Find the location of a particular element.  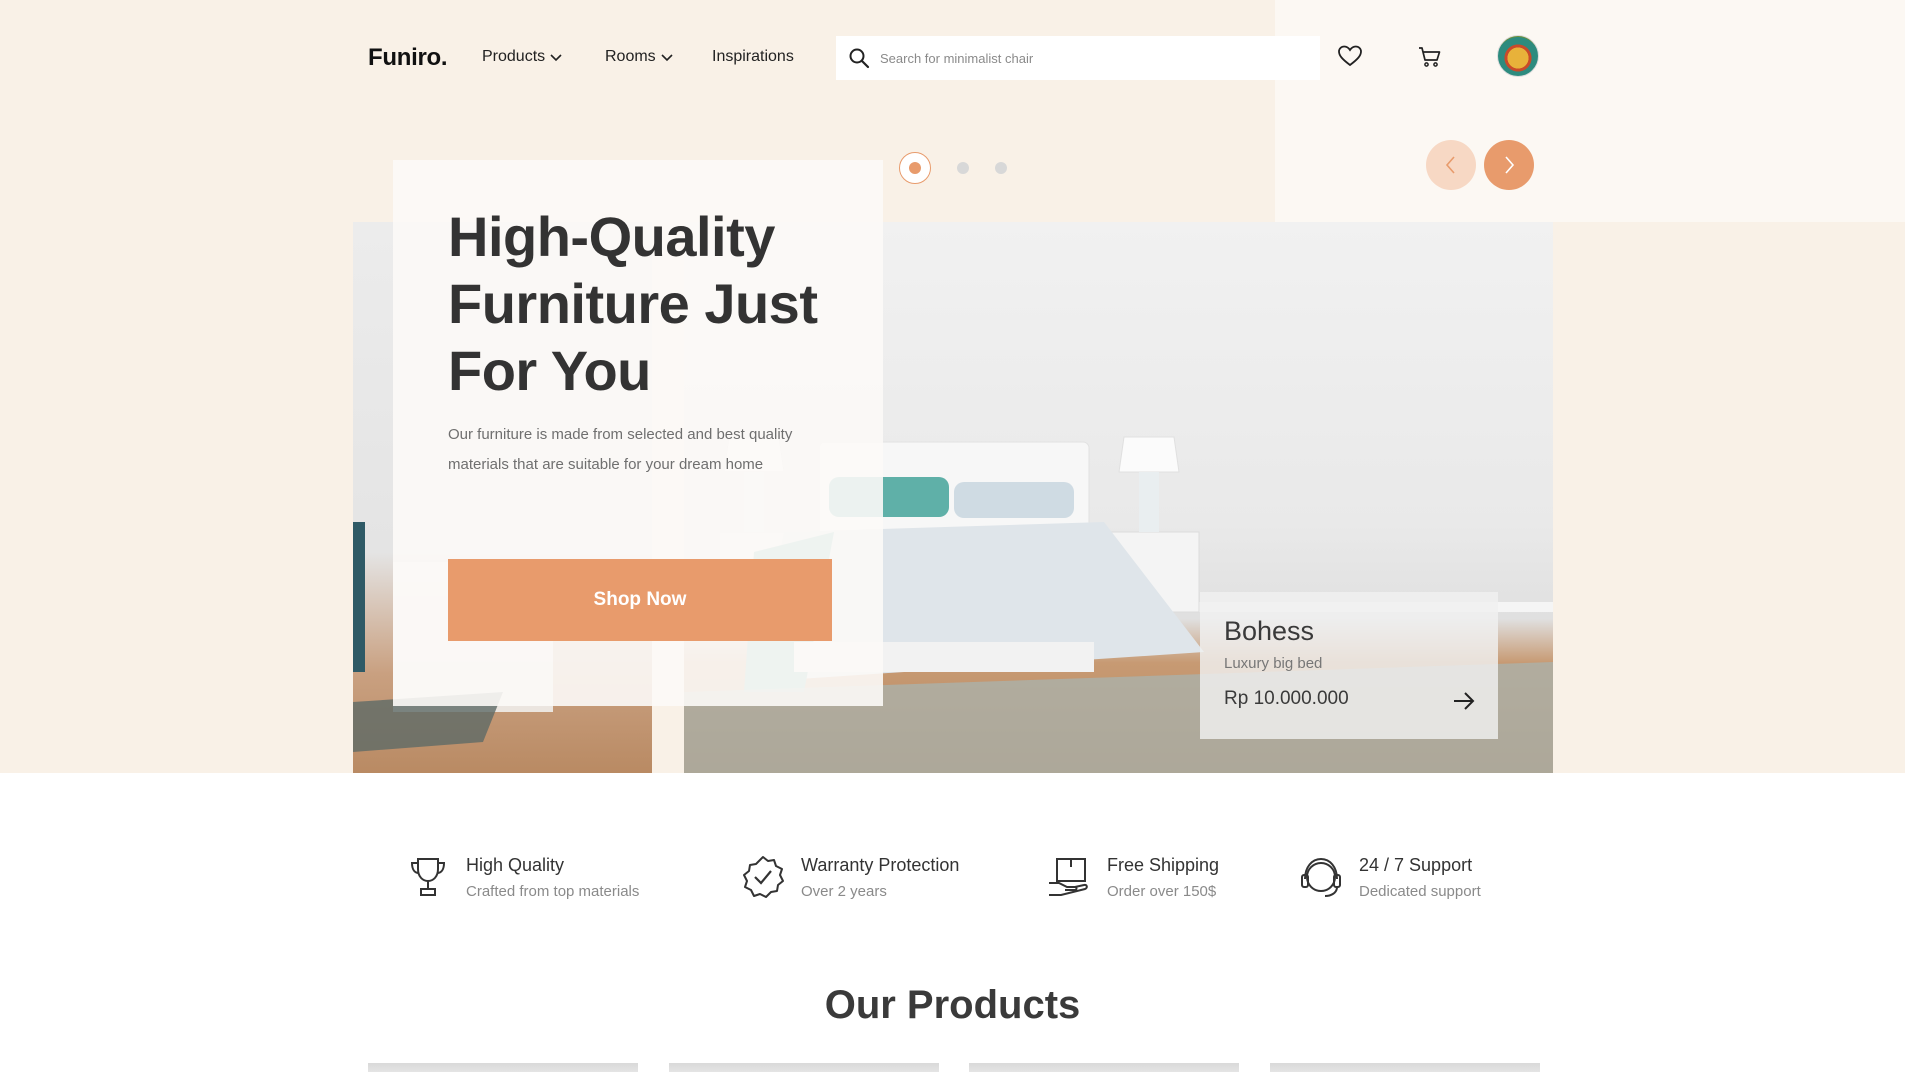

nav-products-label: Products is located at coordinates (514, 56).